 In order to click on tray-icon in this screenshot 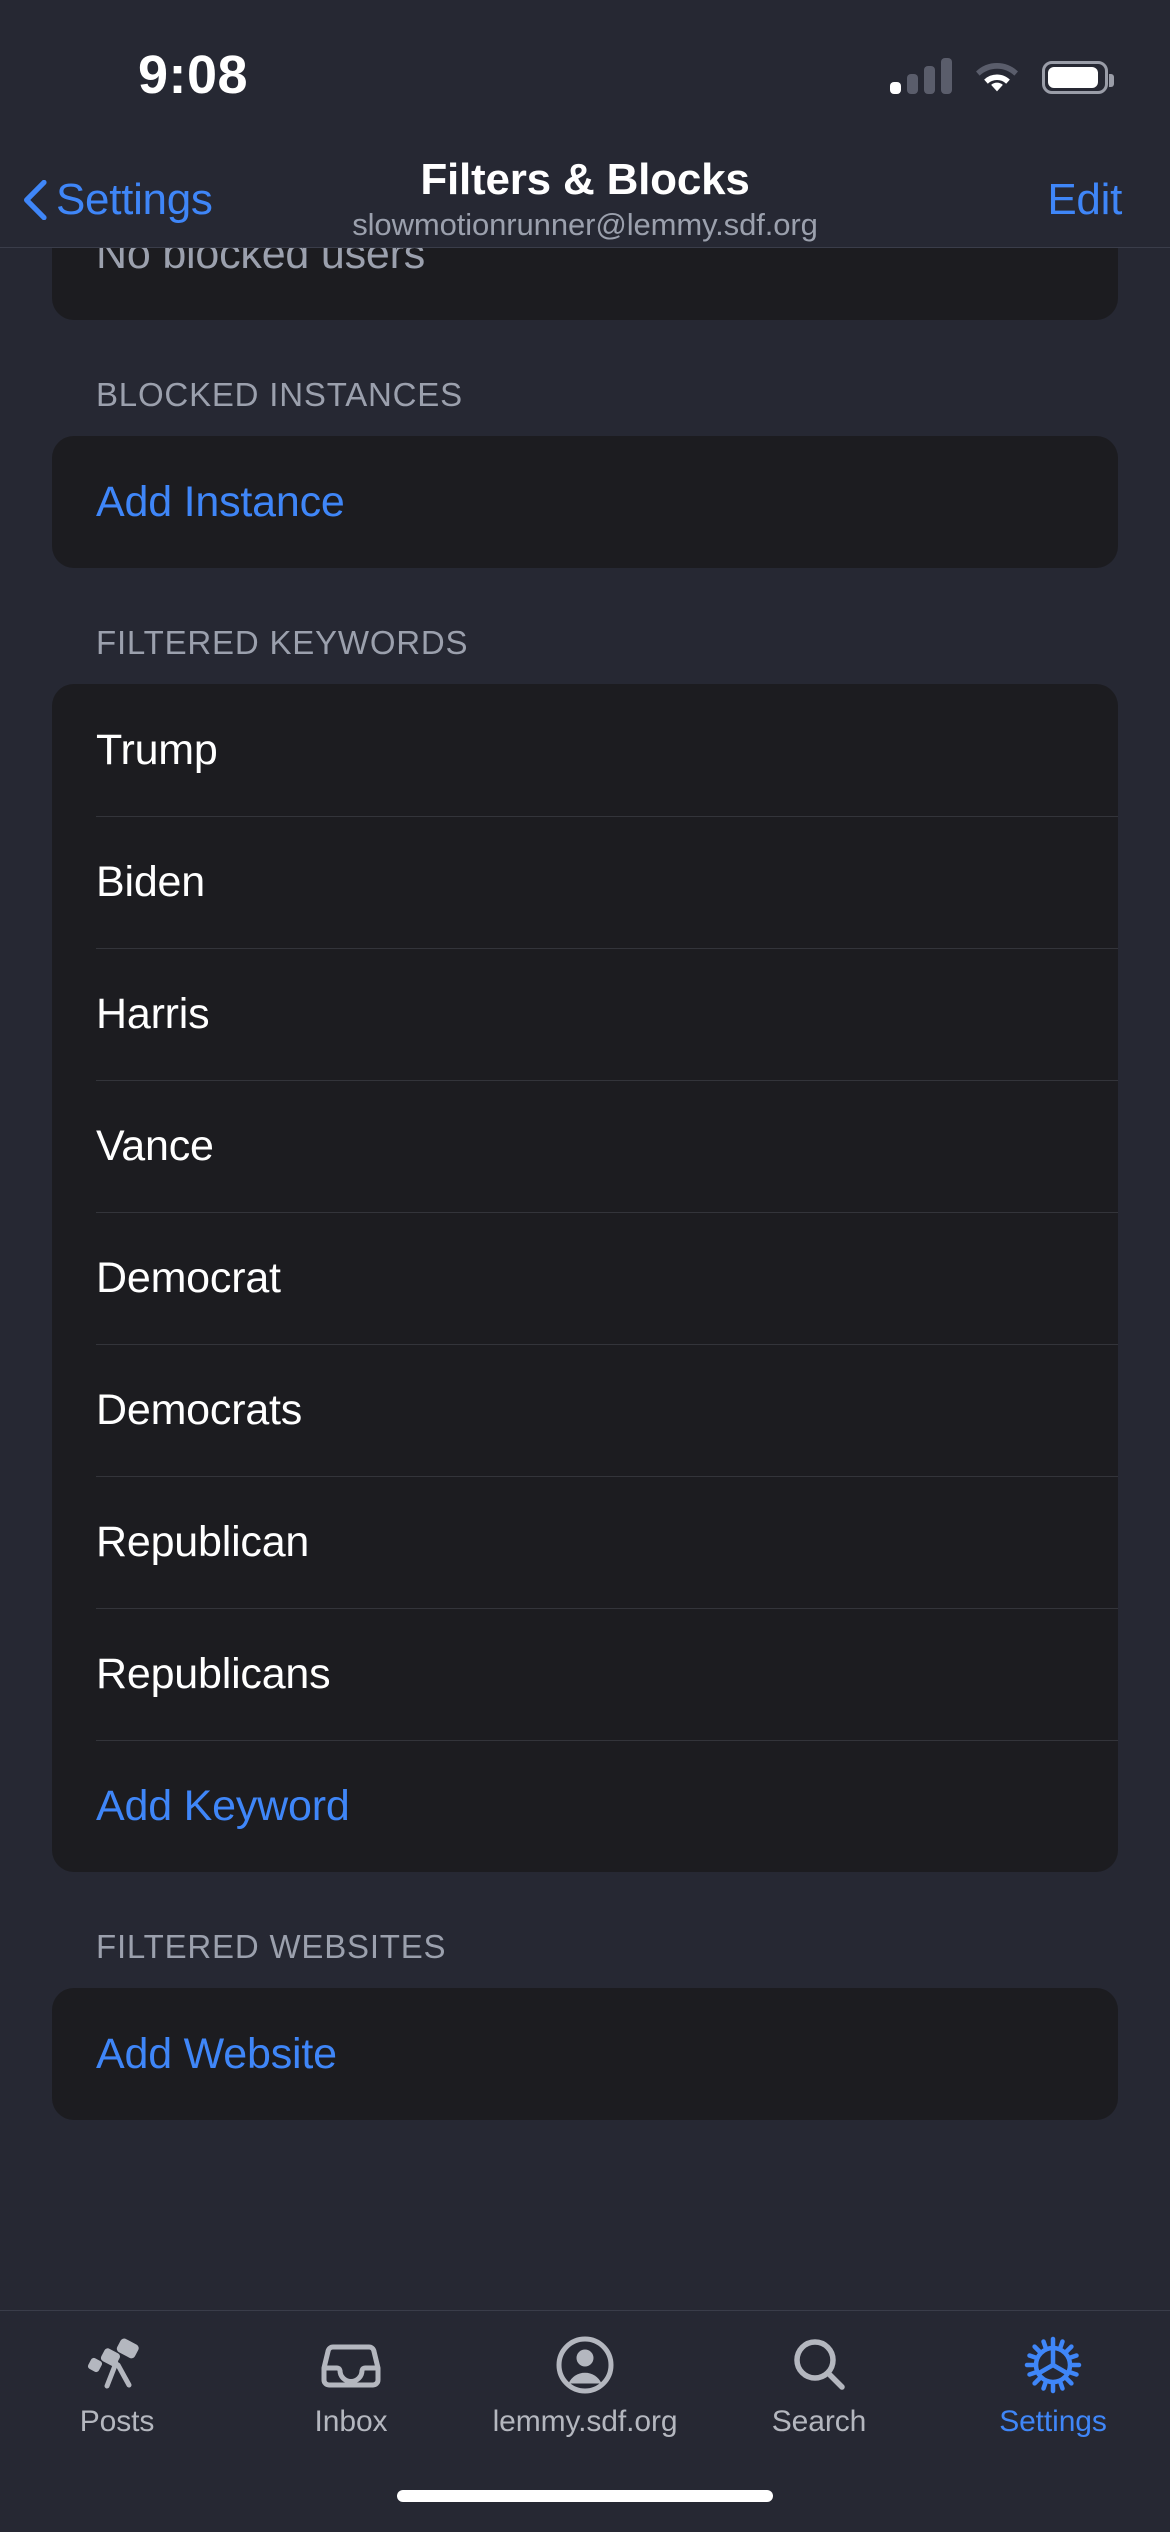, I will do `click(351, 2365)`.